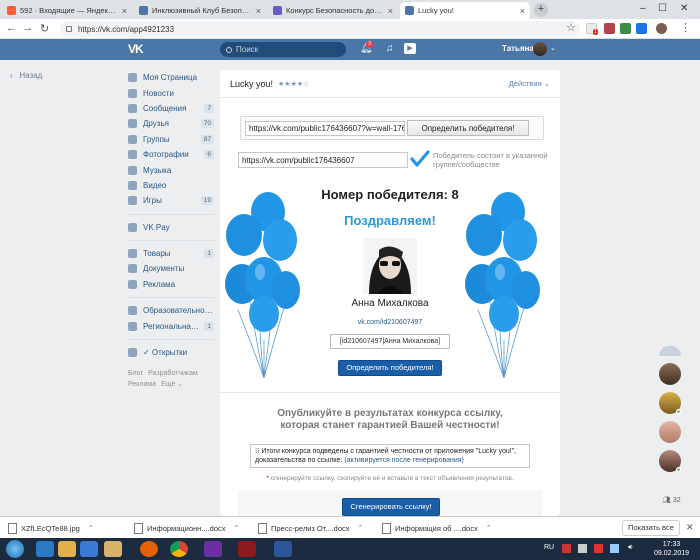 The image size is (700, 560). I want to click on sidebar-item: Документы, so click(171, 268).